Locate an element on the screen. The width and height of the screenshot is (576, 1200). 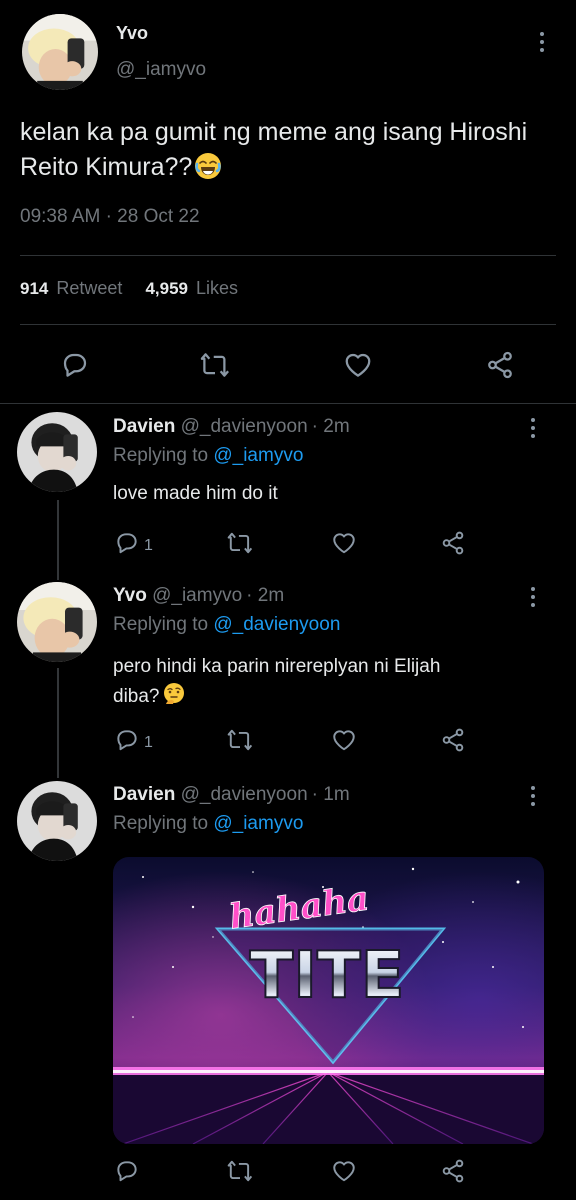
reply-header: Yvo @_iamyvo · 2m is located at coordinates (198, 596).